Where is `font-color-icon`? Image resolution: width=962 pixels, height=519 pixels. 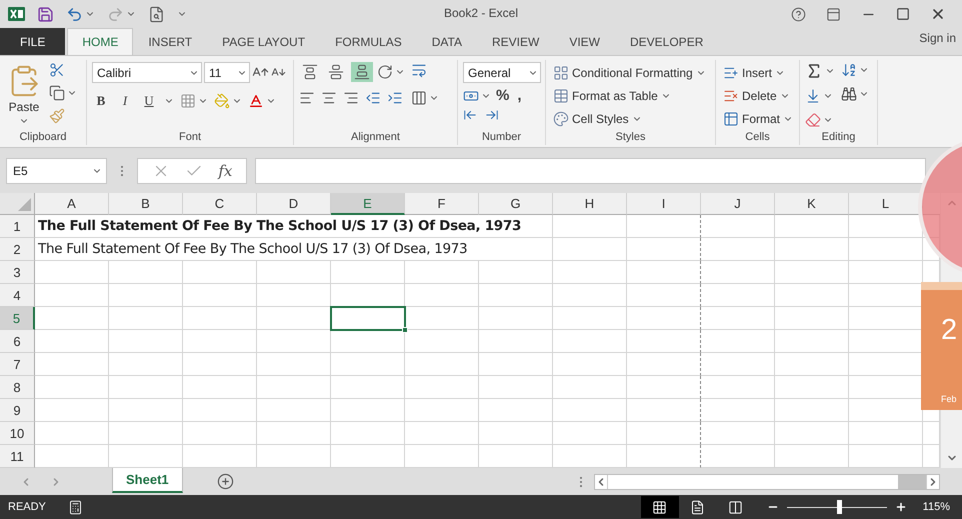
font-color-icon is located at coordinates (256, 101).